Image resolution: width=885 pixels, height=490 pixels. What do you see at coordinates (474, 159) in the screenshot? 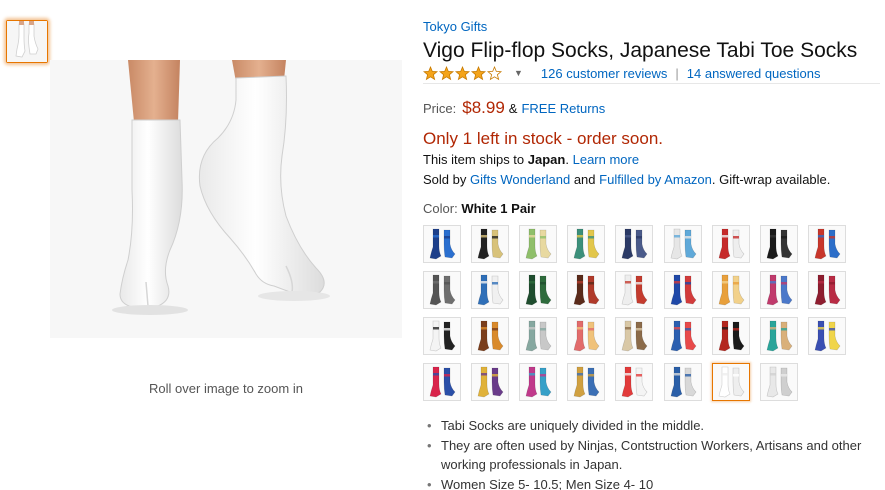
I see `ships-prefix: This item ships to` at bounding box center [474, 159].